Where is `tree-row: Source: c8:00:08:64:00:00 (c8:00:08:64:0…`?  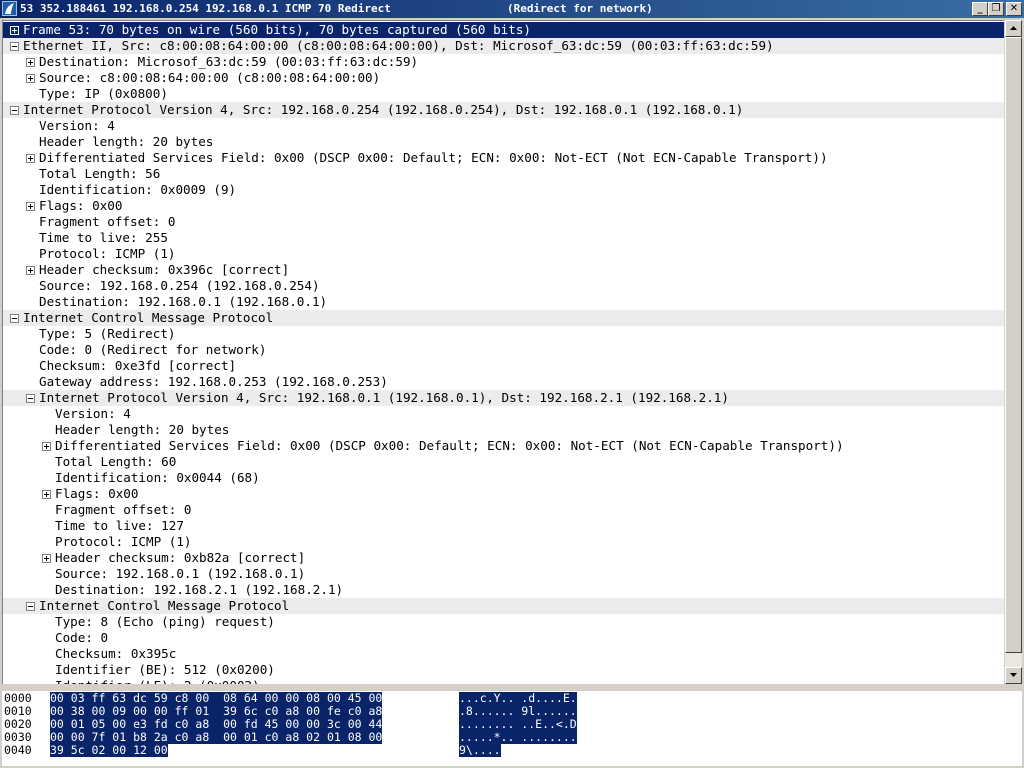 tree-row: Source: c8:00:08:64:00:00 (c8:00:08:64:0… is located at coordinates (503, 78).